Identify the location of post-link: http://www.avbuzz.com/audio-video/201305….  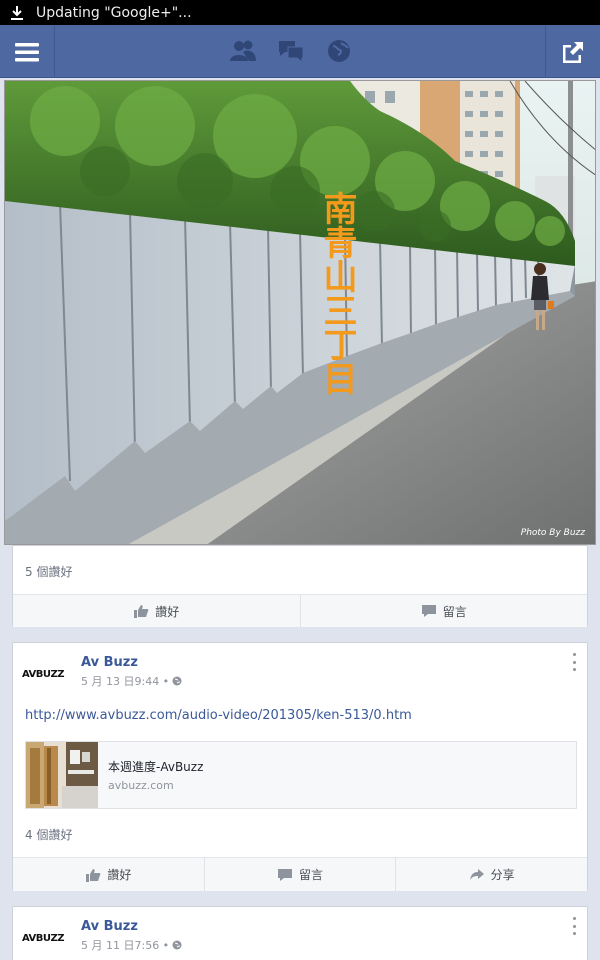
(218, 715).